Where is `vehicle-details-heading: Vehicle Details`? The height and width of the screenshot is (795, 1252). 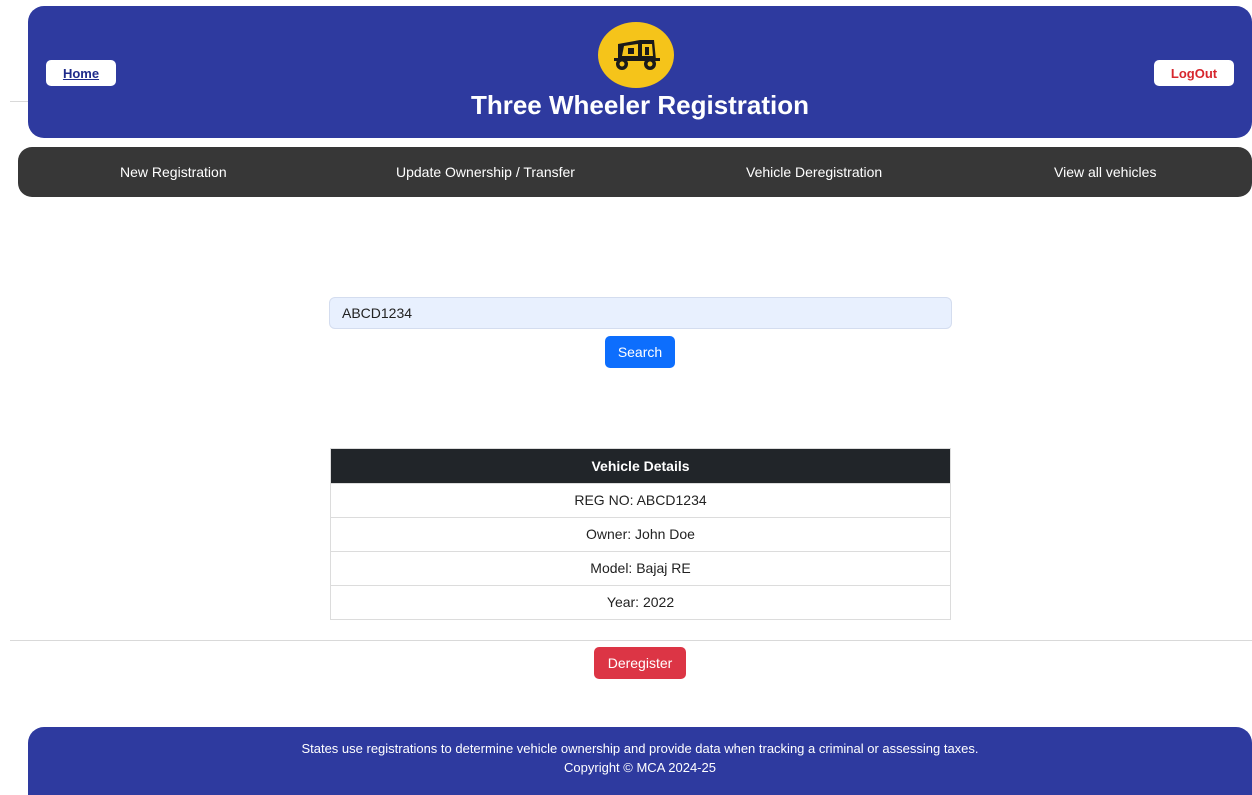
vehicle-details-heading: Vehicle Details is located at coordinates (640, 466).